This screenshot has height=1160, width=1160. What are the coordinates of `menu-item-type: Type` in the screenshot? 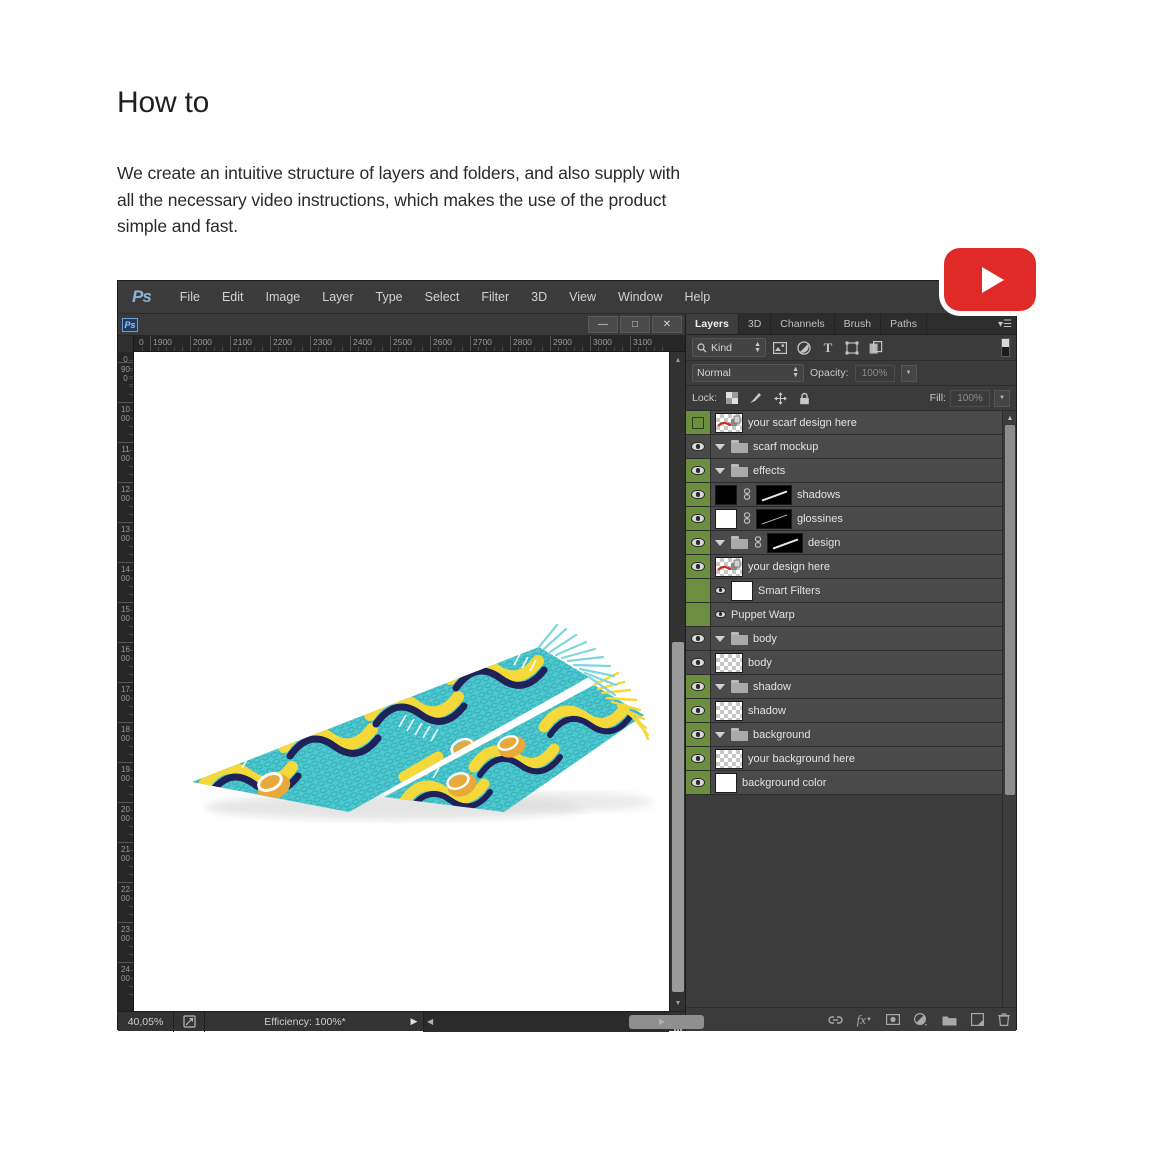 It's located at (389, 297).